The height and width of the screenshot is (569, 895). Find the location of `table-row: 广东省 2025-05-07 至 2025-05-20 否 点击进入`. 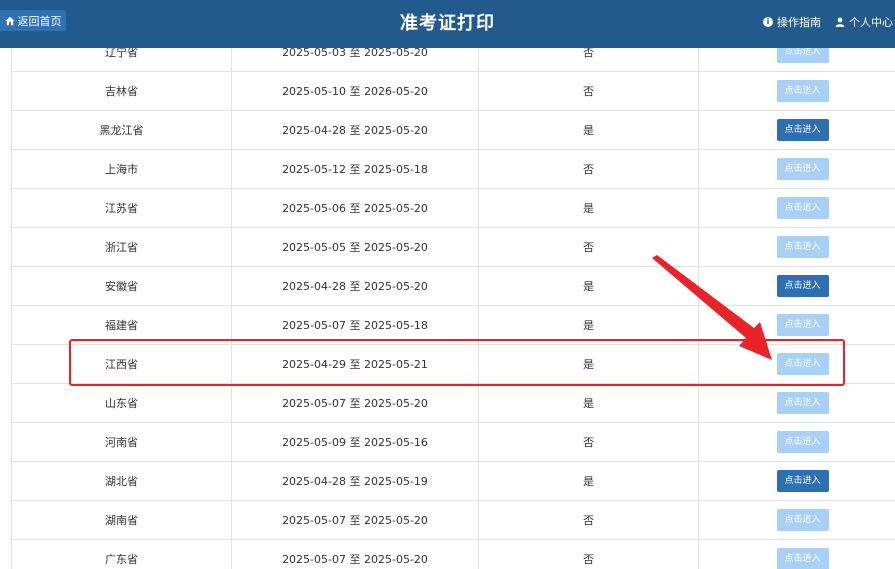

table-row: 广东省 2025-05-07 至 2025-05-20 否 点击进入 is located at coordinates (453, 554).